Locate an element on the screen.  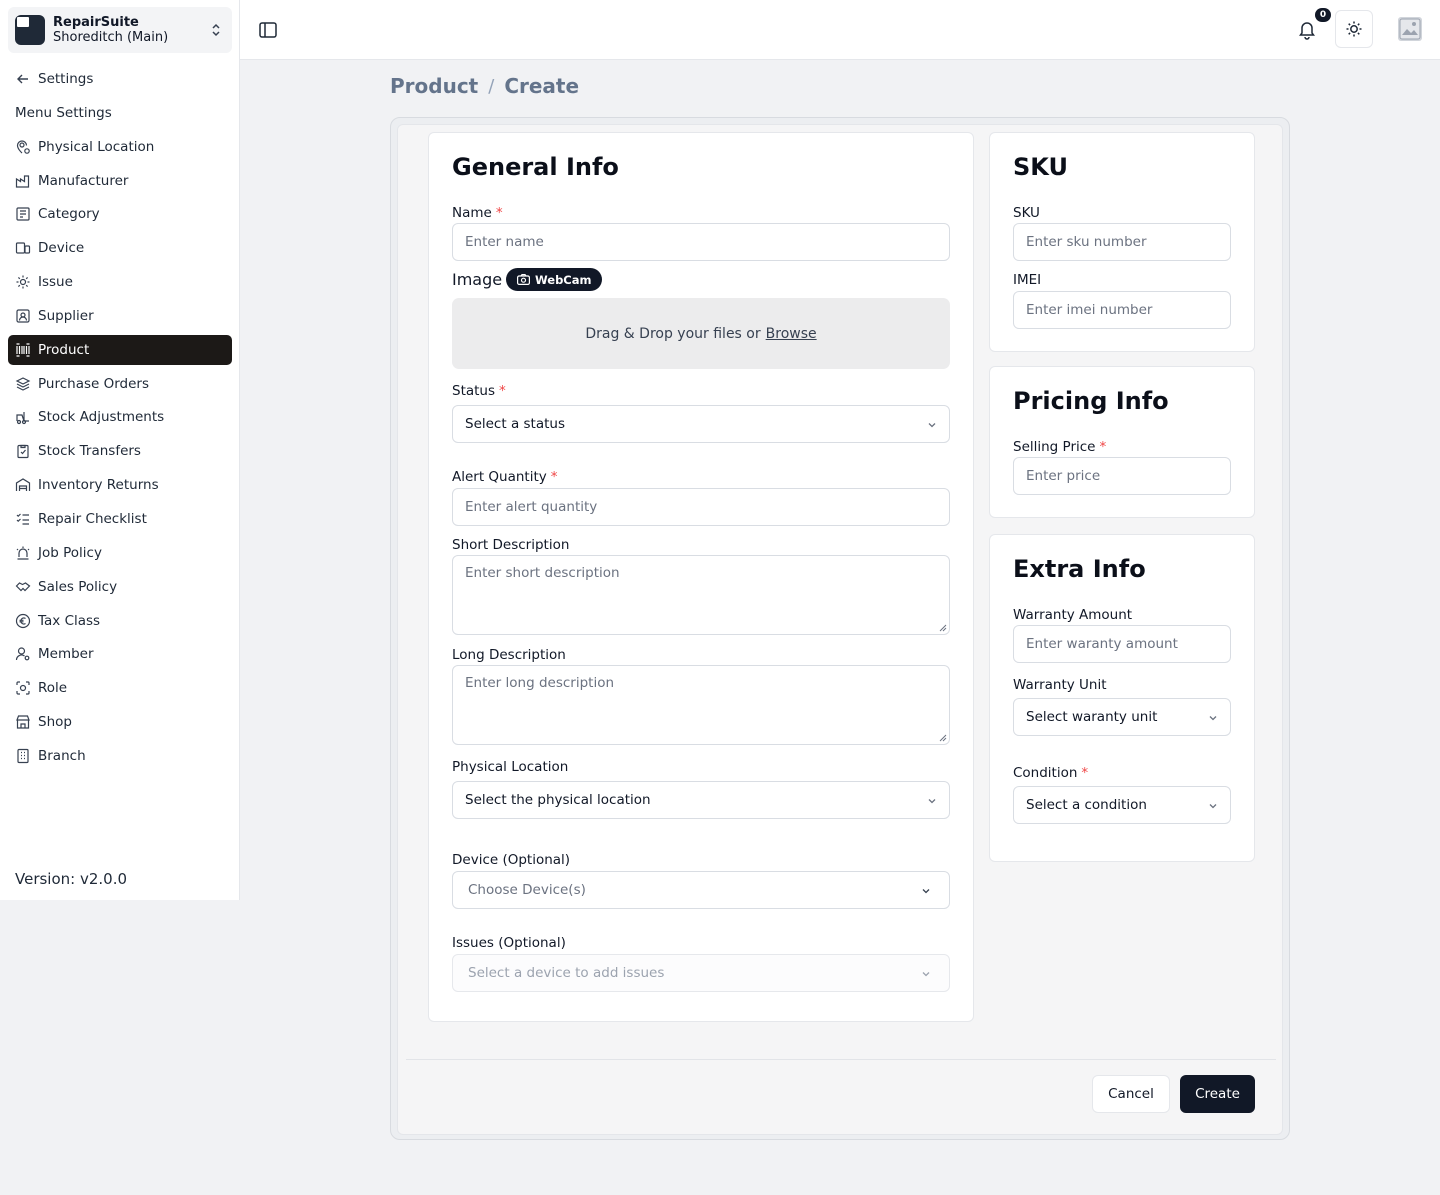
sidebar-item-label: Supplier is located at coordinates (66, 315).